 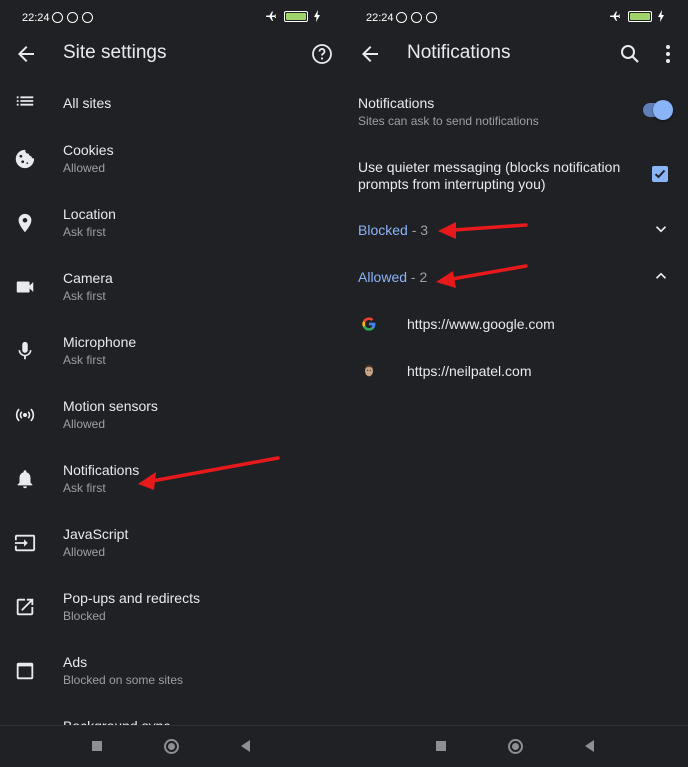 I want to click on annotation-arrows, so click(x=482, y=255).